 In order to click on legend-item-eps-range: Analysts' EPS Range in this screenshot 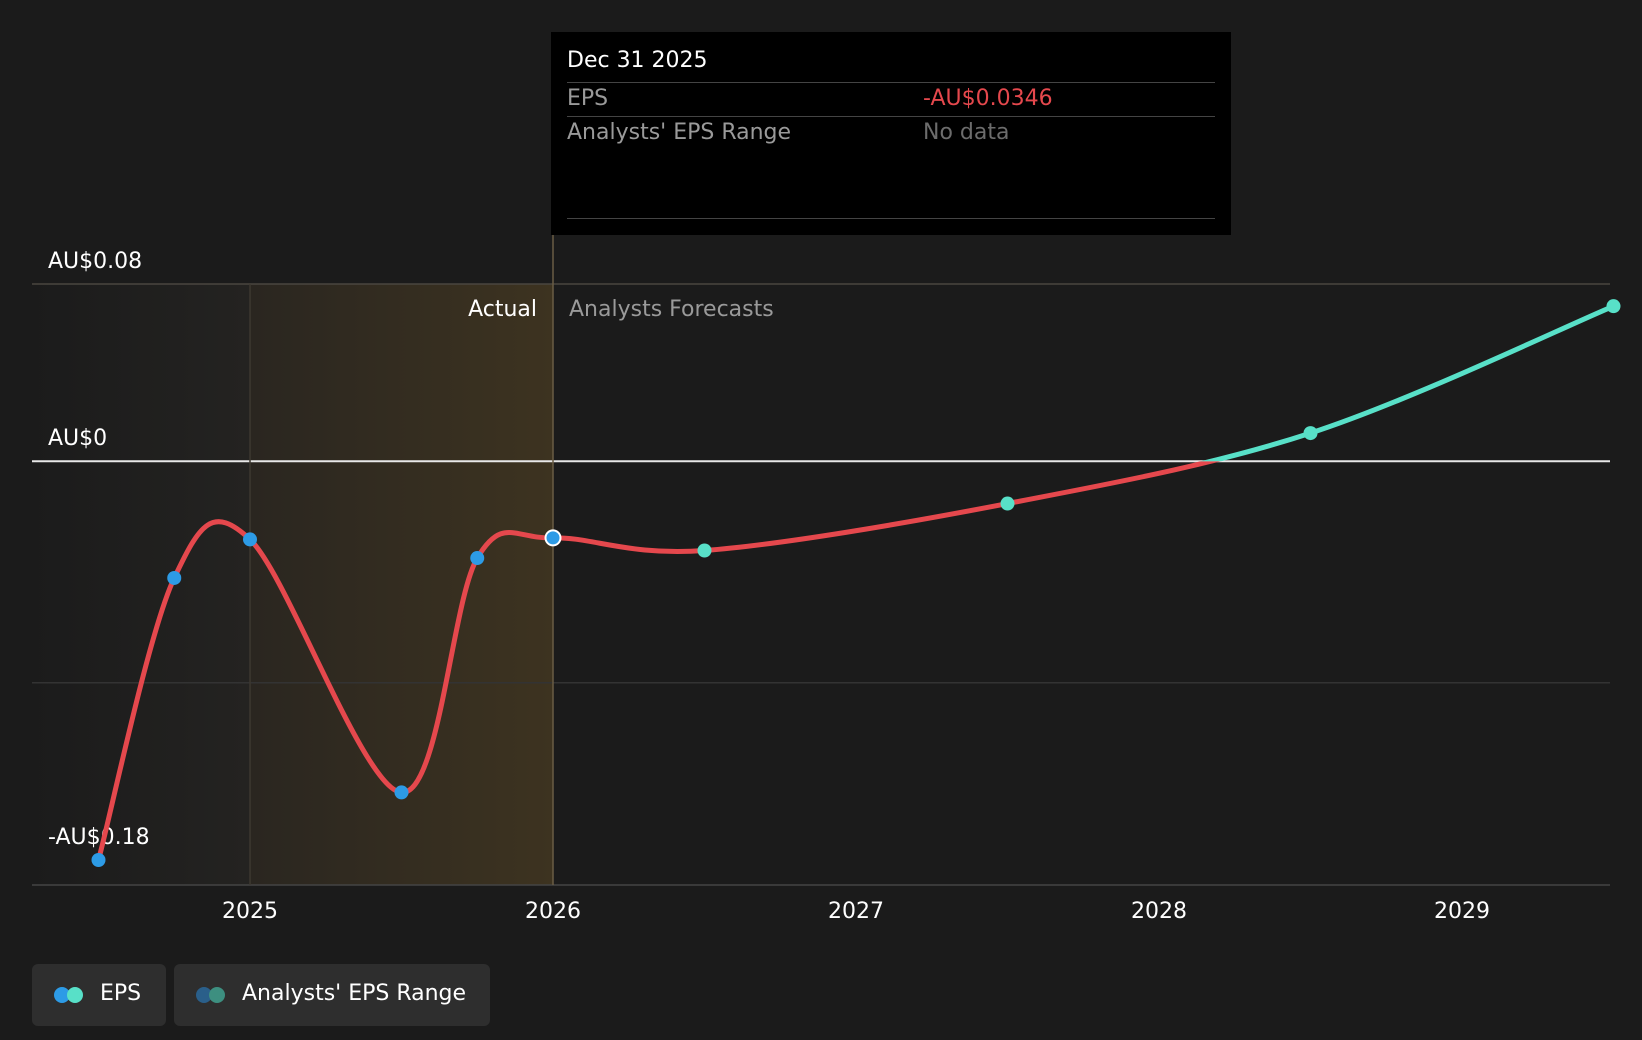, I will do `click(332, 995)`.